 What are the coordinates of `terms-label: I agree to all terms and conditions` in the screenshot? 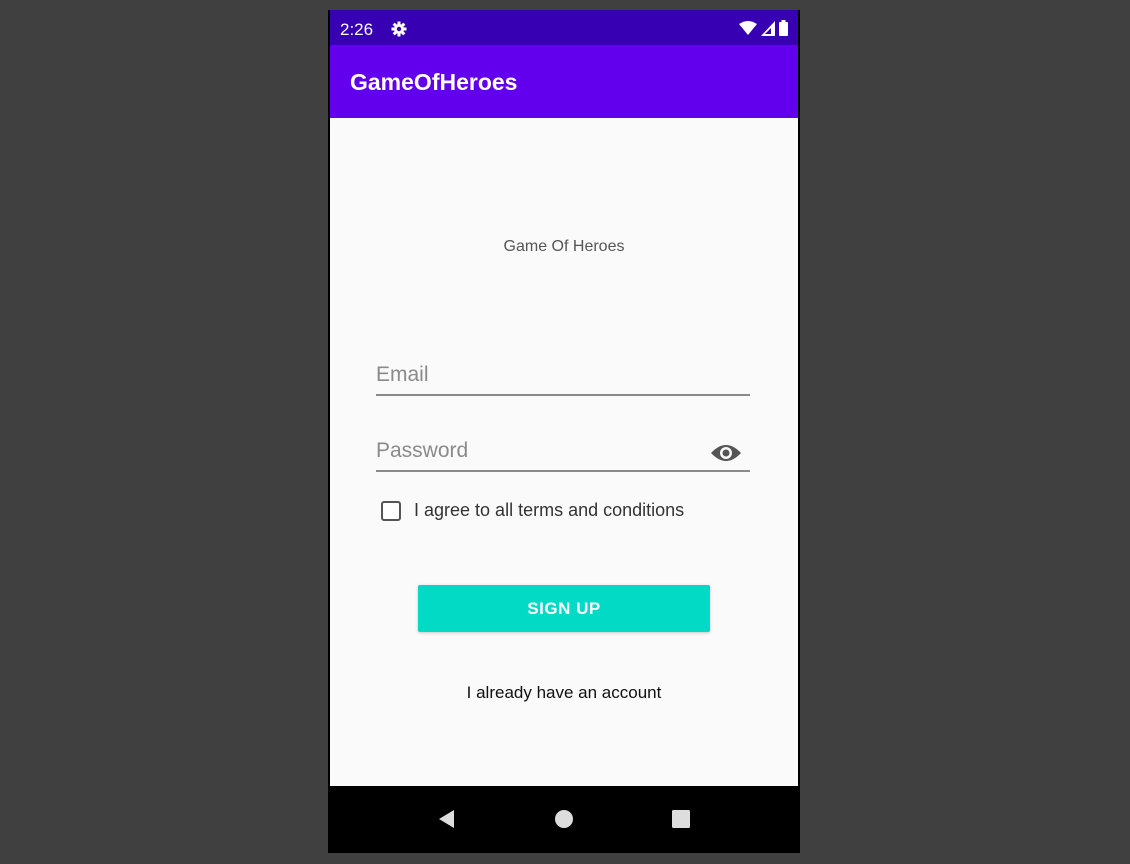 It's located at (549, 510).